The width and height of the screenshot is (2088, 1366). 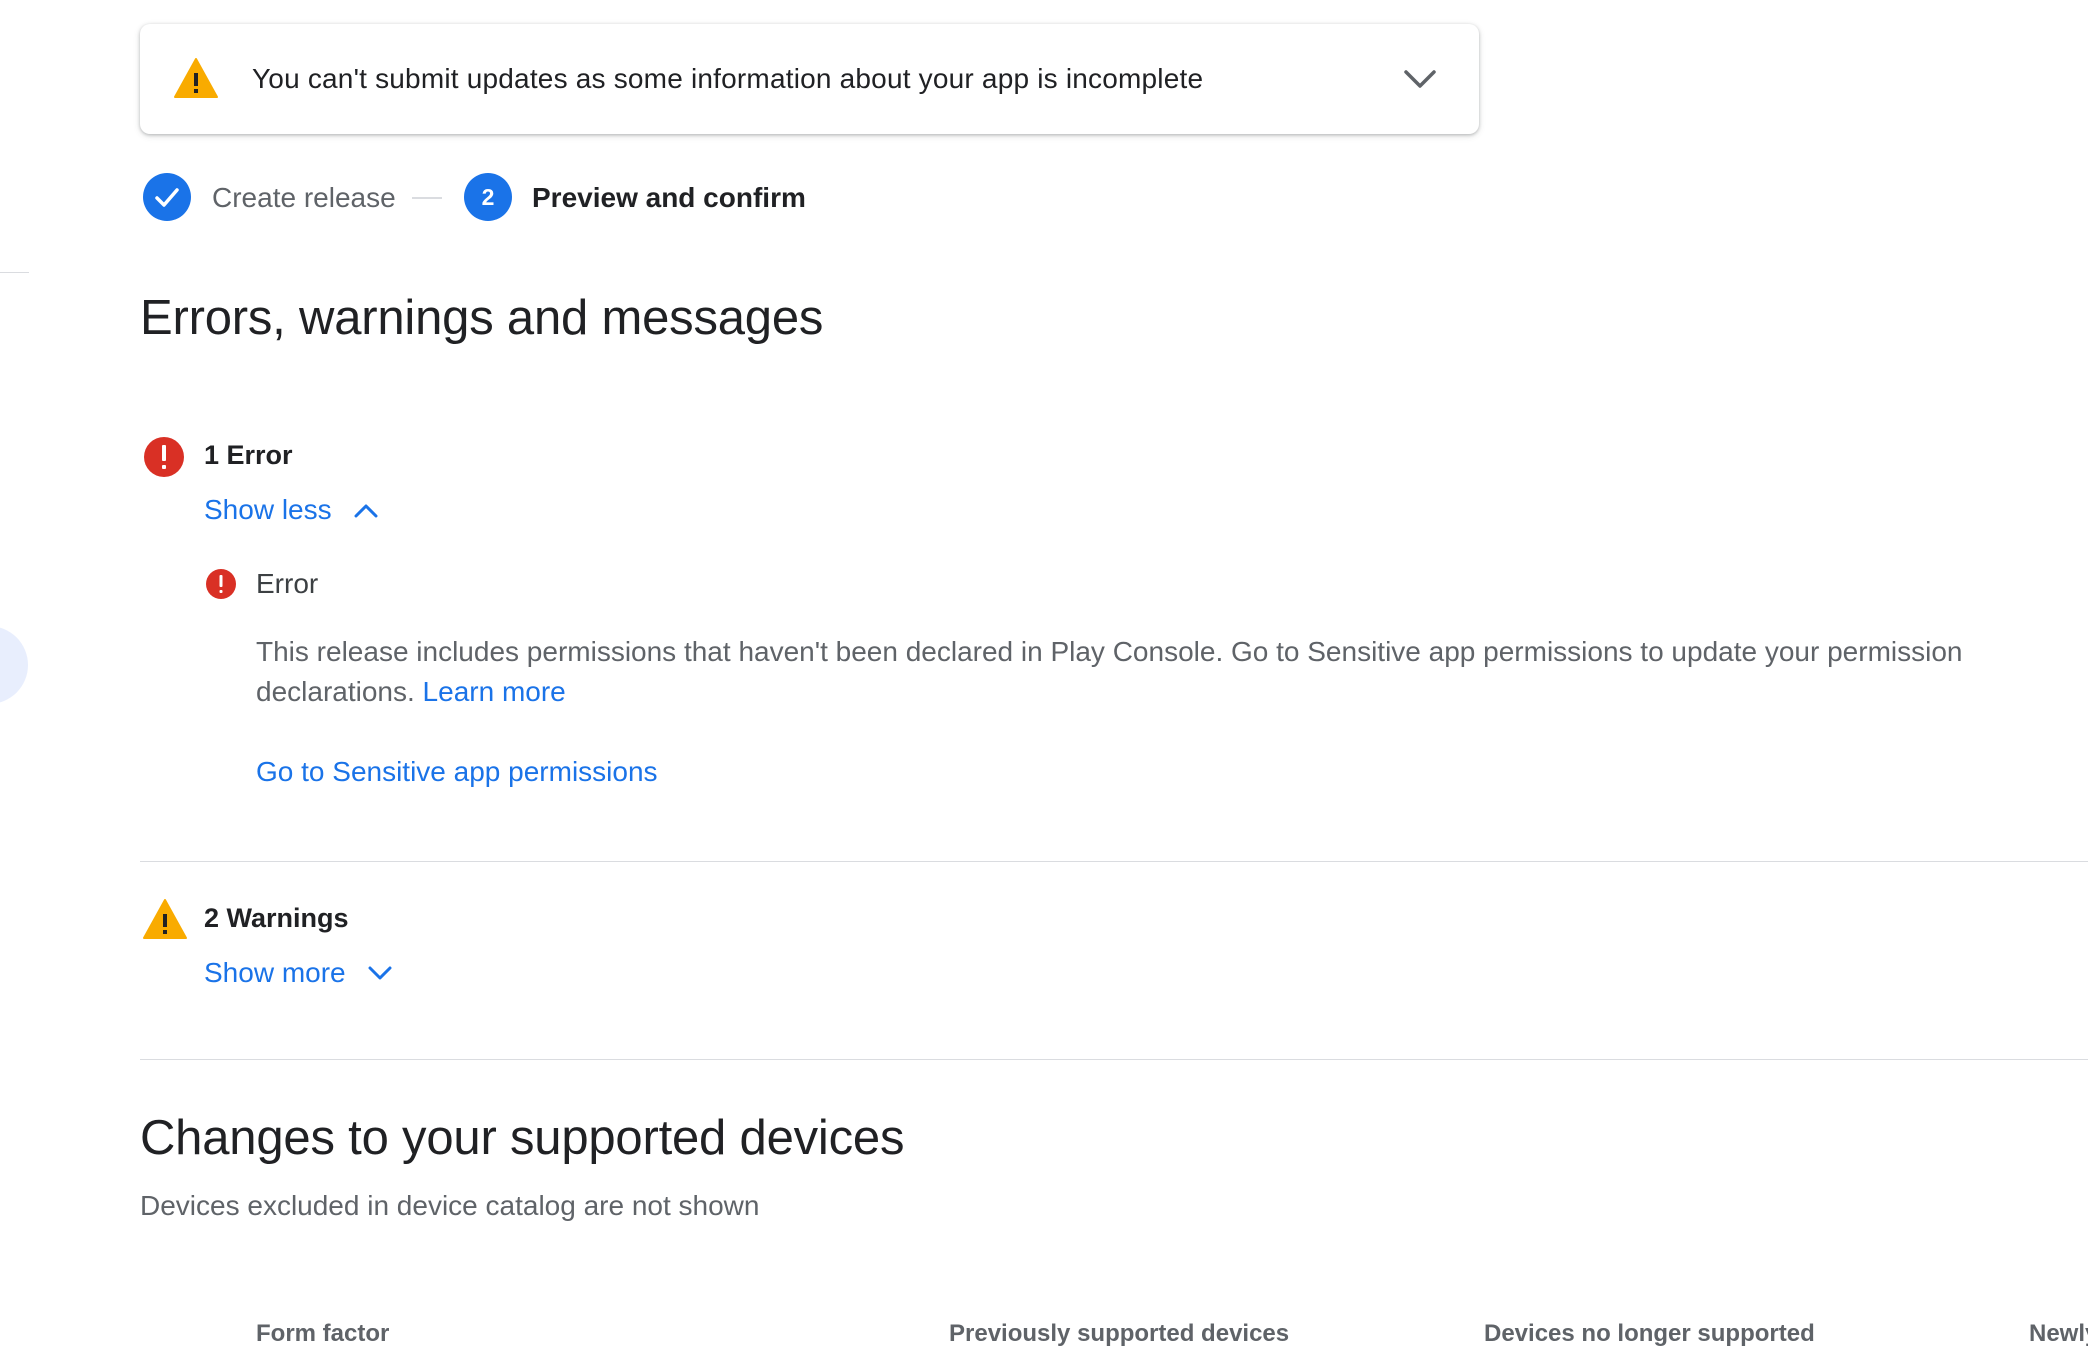 I want to click on step-create-release-label: Create release, so click(x=304, y=198).